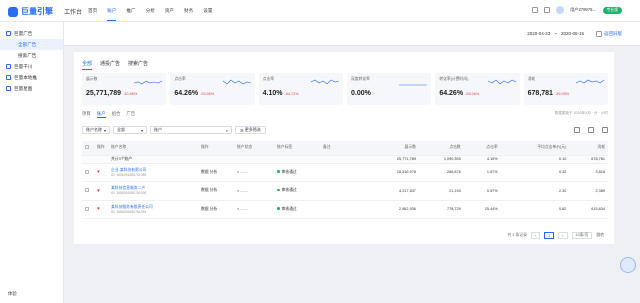 This screenshot has height=303, width=640. Describe the element at coordinates (87, 65) in the screenshot. I see `tab-all: 全部` at that location.